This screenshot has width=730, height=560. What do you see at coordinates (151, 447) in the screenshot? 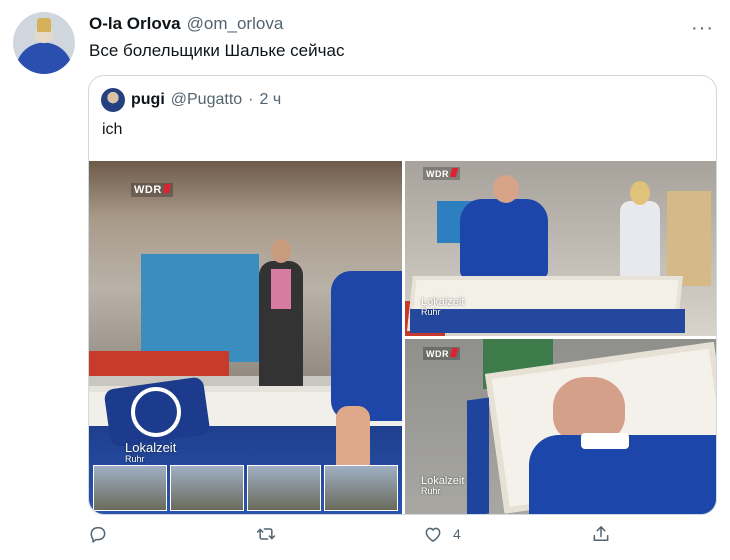
I see `overlay-title: Lokalzeit` at bounding box center [151, 447].